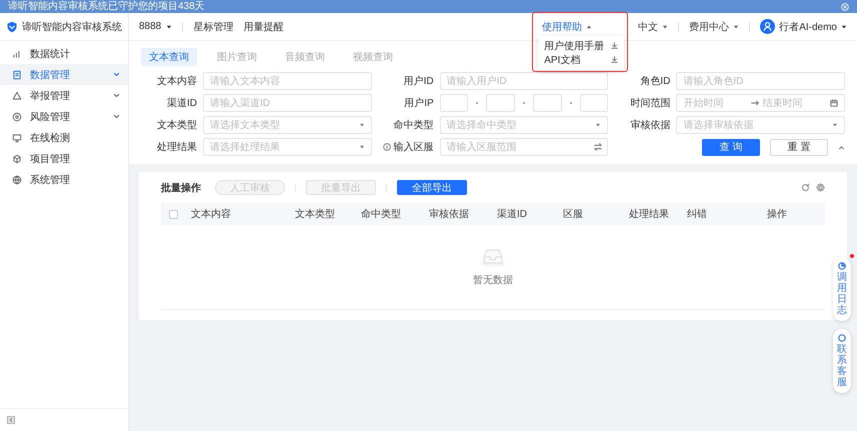 This screenshot has height=431, width=857. What do you see at coordinates (64, 116) in the screenshot?
I see `sidebar-item: 风险管理` at bounding box center [64, 116].